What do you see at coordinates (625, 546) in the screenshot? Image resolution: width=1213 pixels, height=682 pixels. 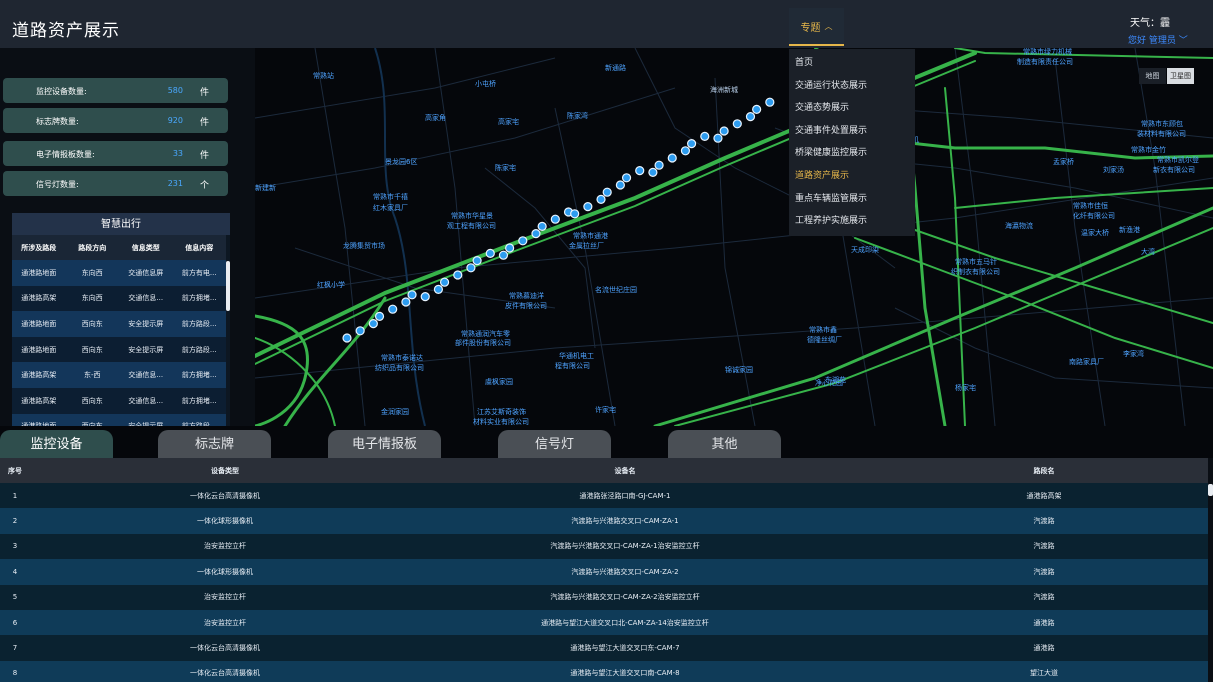 I see `table-cell: 汽渡路与兴港路交叉口-CAM-ZA-1治安监控立杆` at bounding box center [625, 546].